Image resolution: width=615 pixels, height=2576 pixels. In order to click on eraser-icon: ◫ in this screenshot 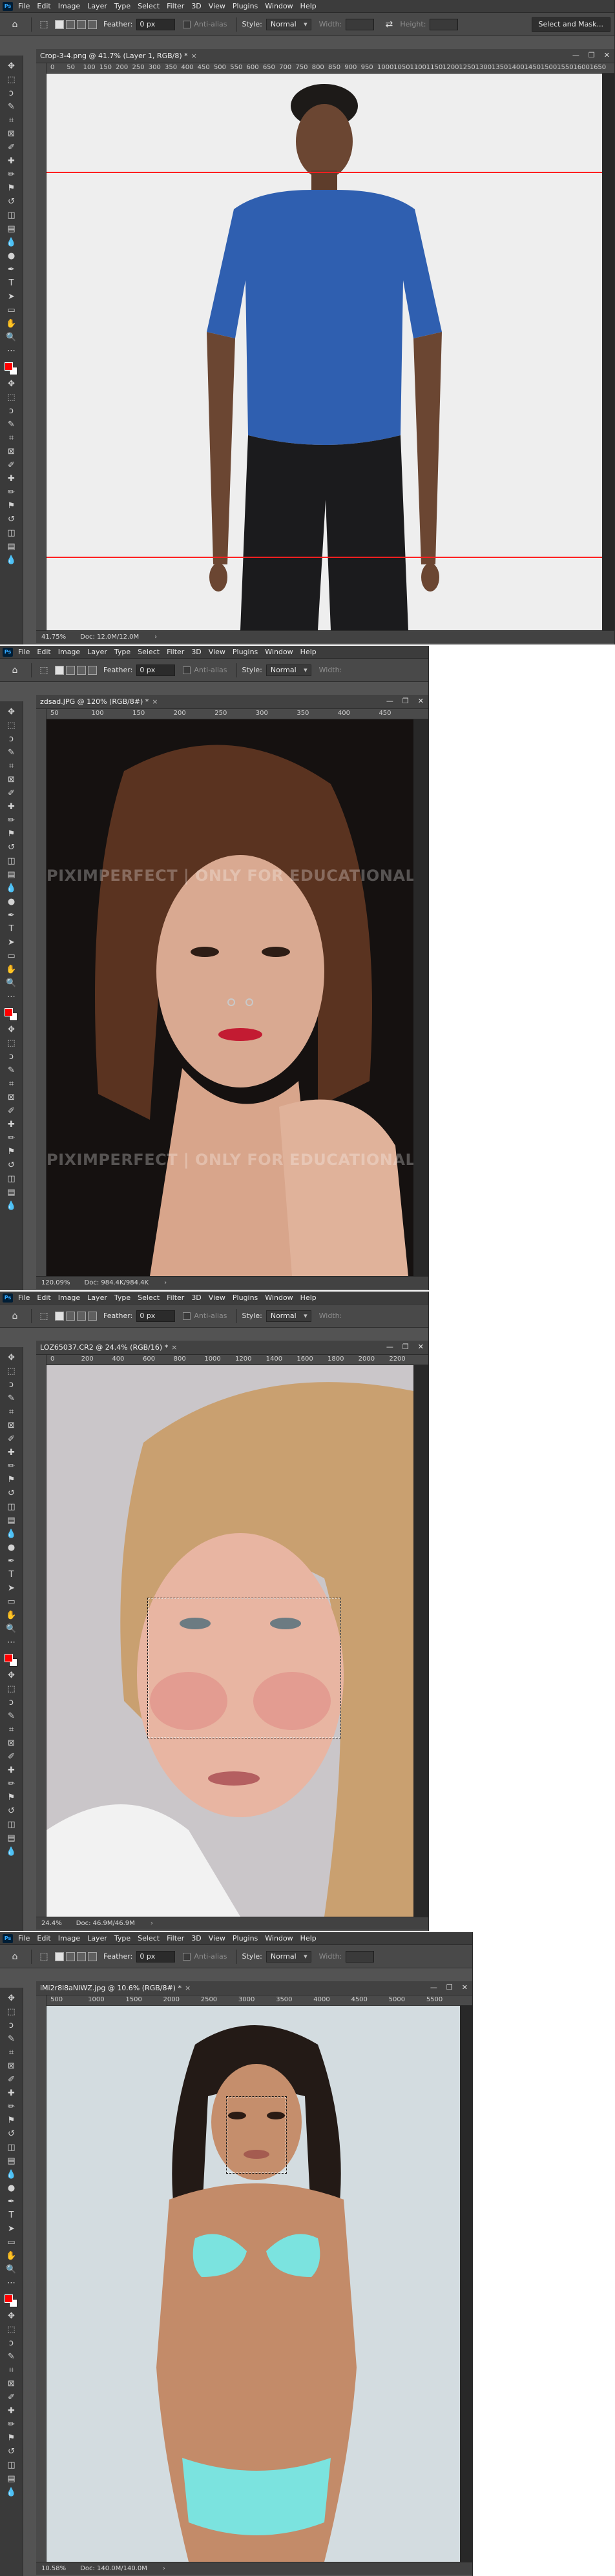, I will do `click(11, 1824)`.